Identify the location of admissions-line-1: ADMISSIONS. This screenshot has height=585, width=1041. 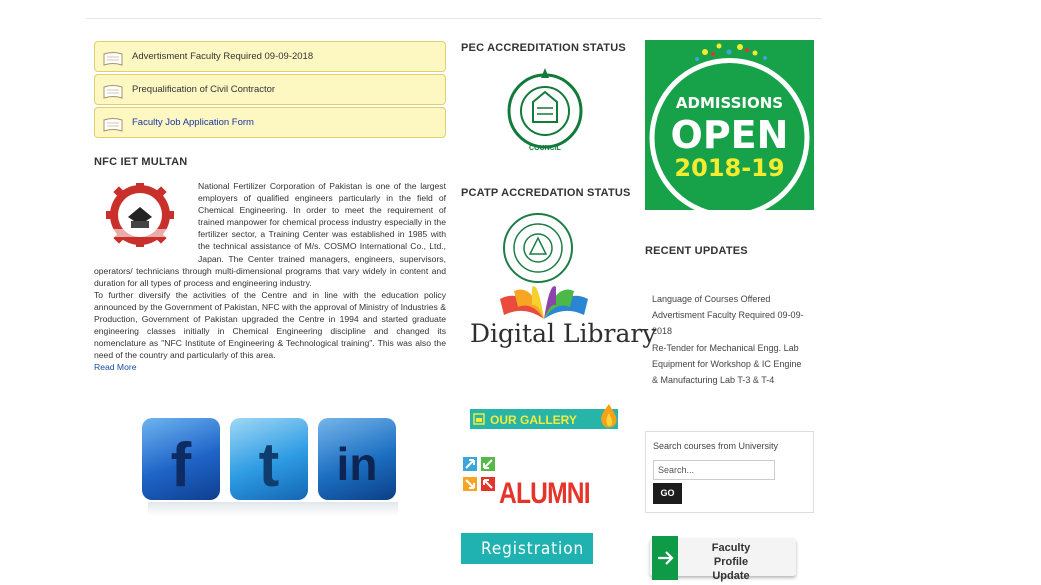
(729, 103).